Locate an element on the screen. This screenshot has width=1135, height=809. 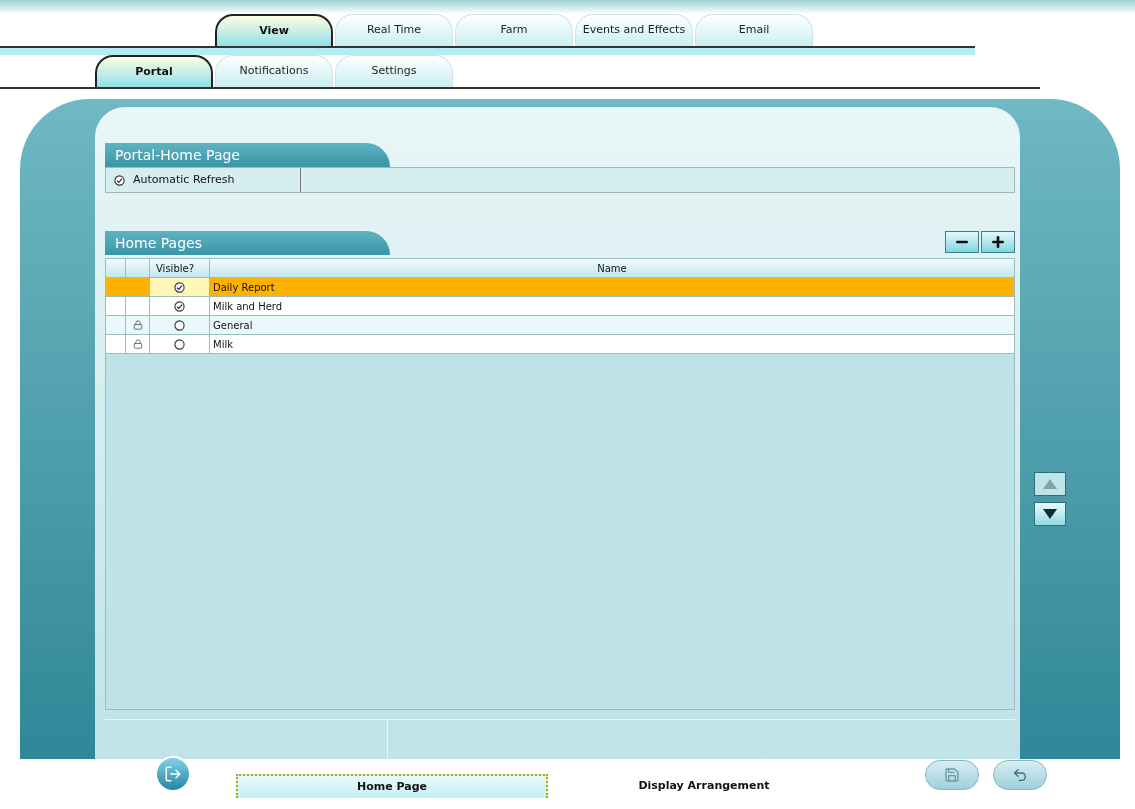
tab: Email is located at coordinates (754, 30).